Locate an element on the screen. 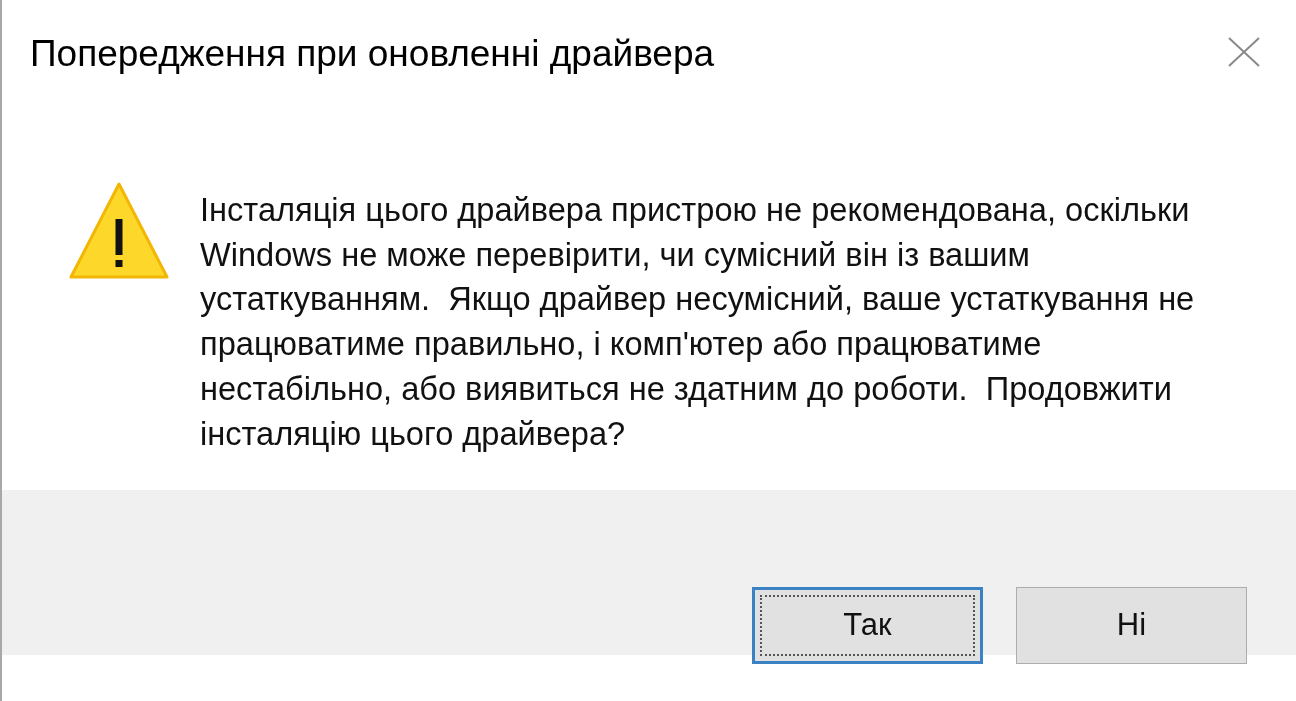  dialog-button: Так is located at coordinates (867, 625).